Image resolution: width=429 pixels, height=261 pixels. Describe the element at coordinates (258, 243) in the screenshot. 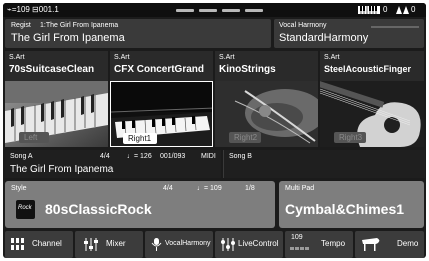

I see `live-control-label: LiveControl` at that location.